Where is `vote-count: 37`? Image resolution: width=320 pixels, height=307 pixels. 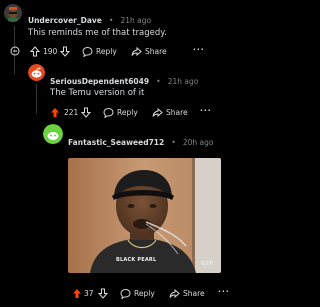
vote-count: 37 is located at coordinates (89, 293).